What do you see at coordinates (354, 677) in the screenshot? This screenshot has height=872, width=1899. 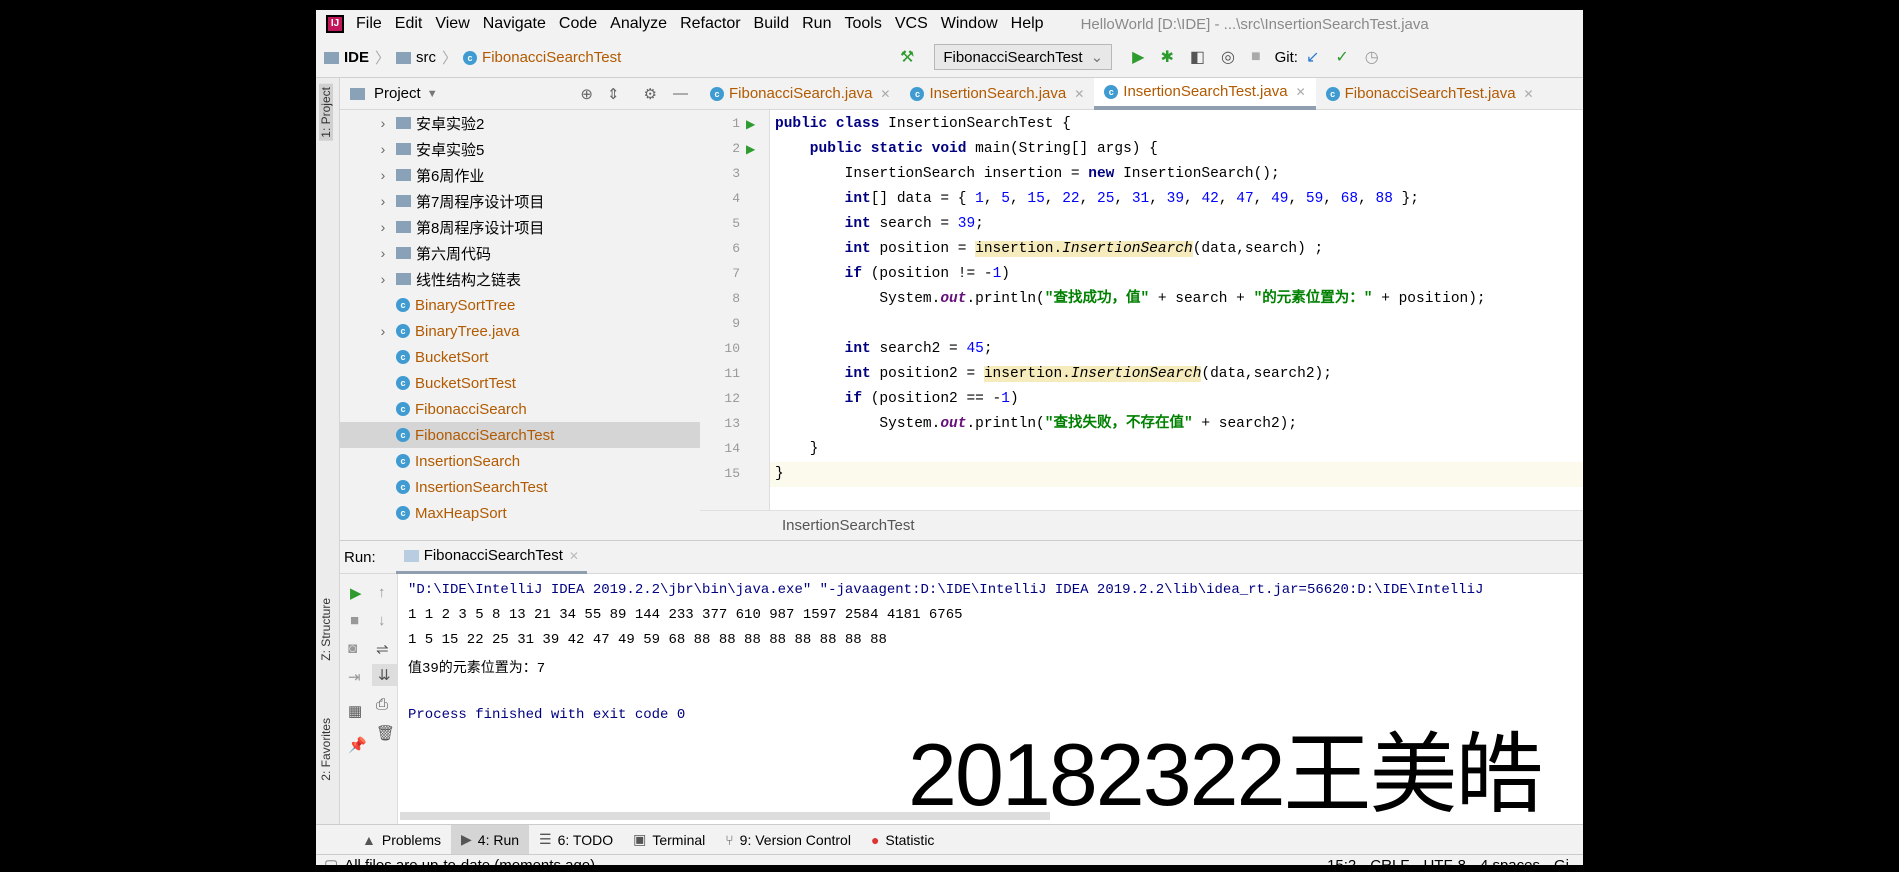 I see `restore-icon: ⇥` at bounding box center [354, 677].